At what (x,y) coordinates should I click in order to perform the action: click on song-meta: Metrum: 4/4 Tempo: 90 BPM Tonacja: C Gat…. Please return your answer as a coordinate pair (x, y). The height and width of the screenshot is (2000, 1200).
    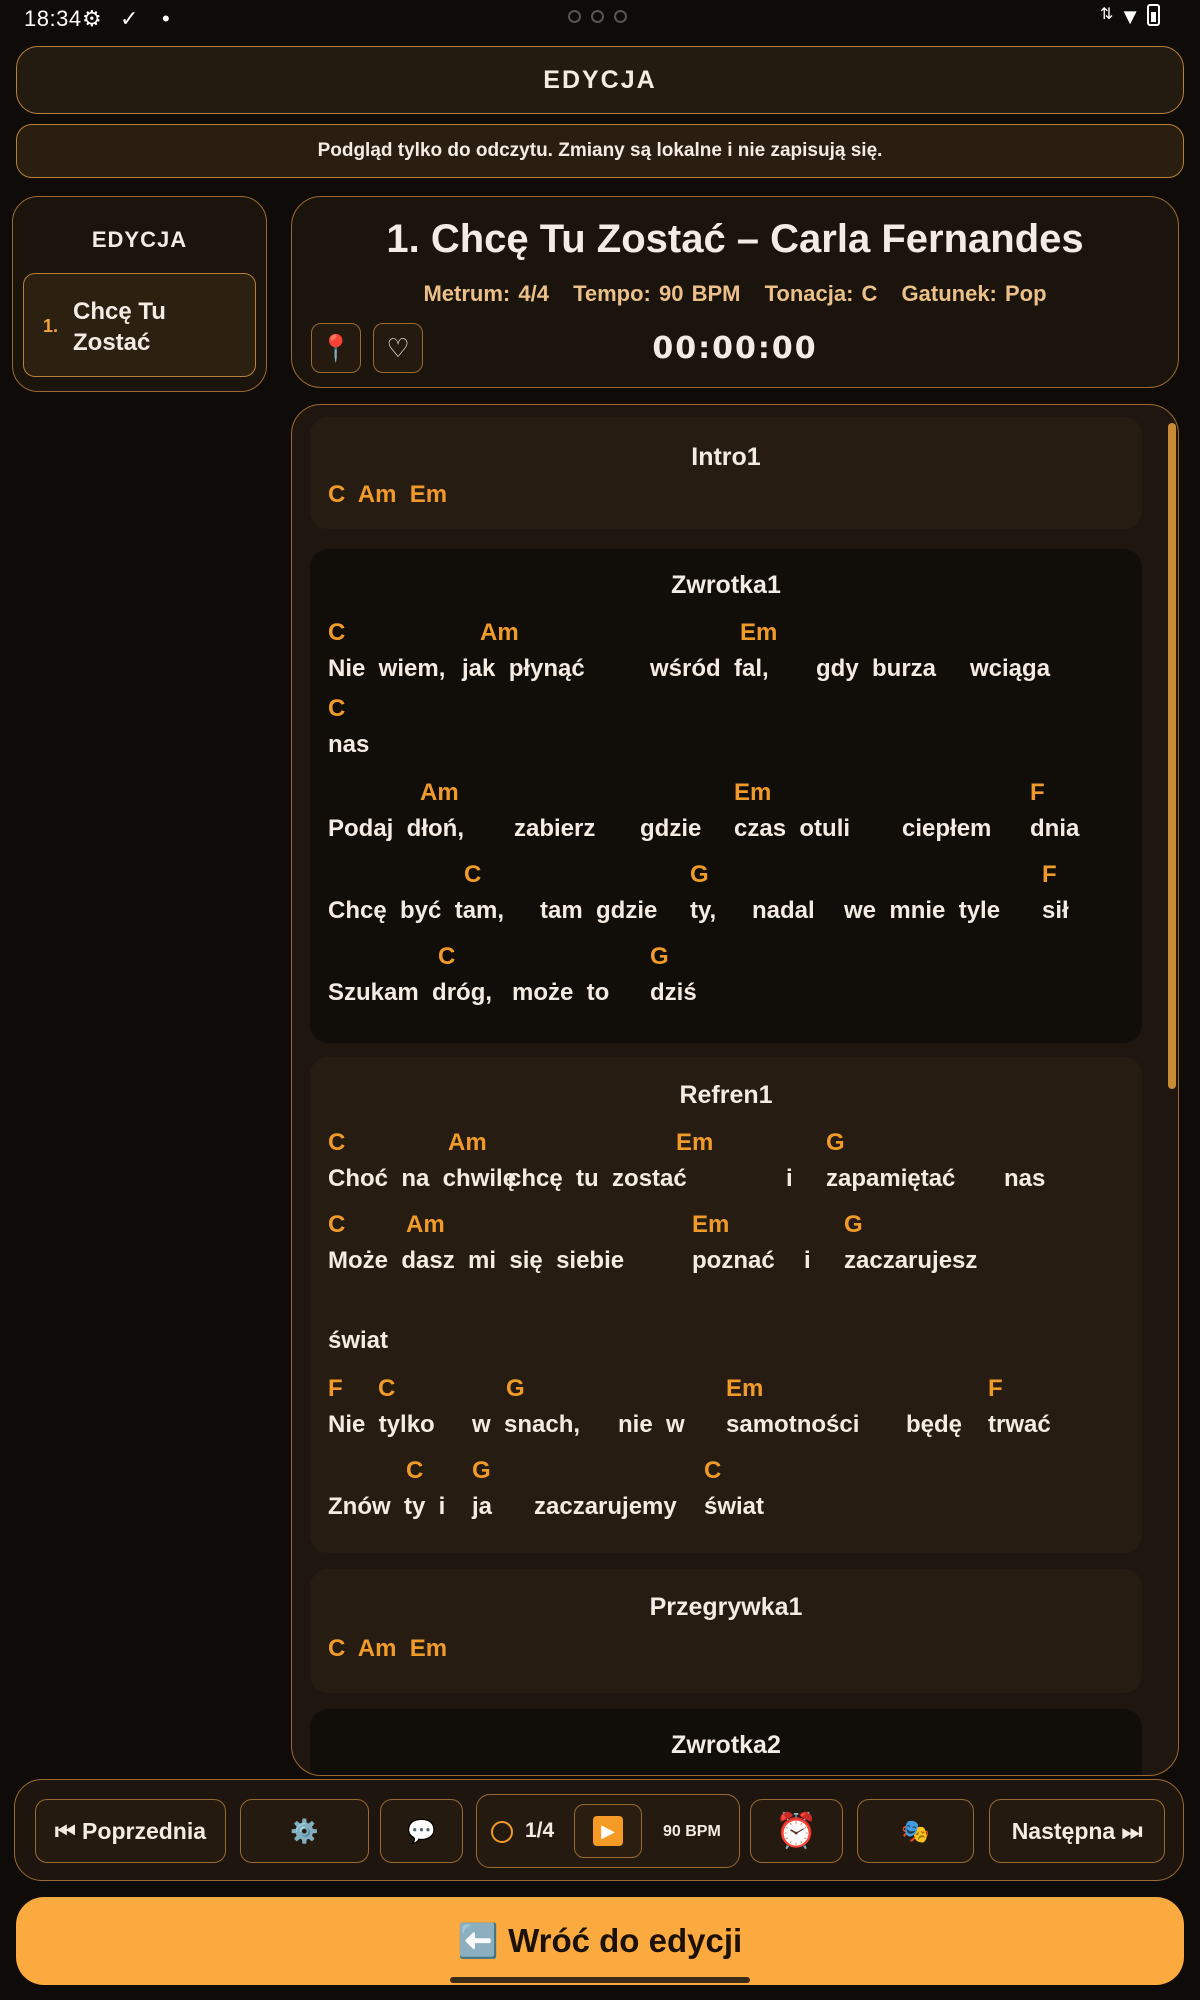
    Looking at the image, I should click on (735, 294).